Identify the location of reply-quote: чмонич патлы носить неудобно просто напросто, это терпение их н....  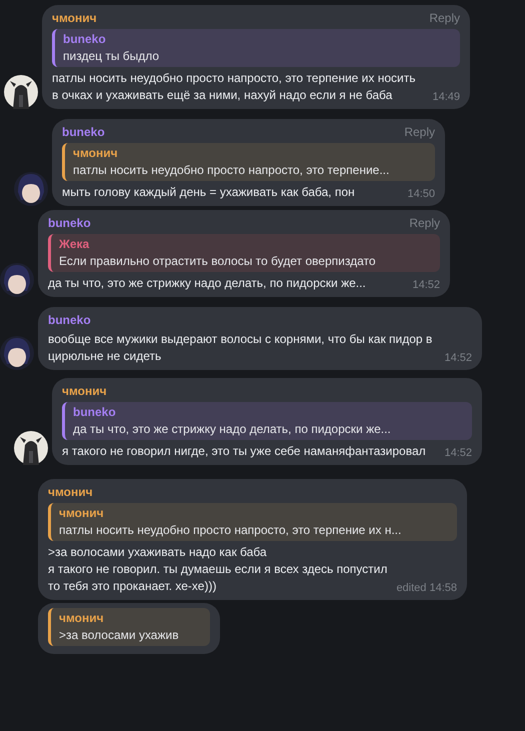
(252, 522).